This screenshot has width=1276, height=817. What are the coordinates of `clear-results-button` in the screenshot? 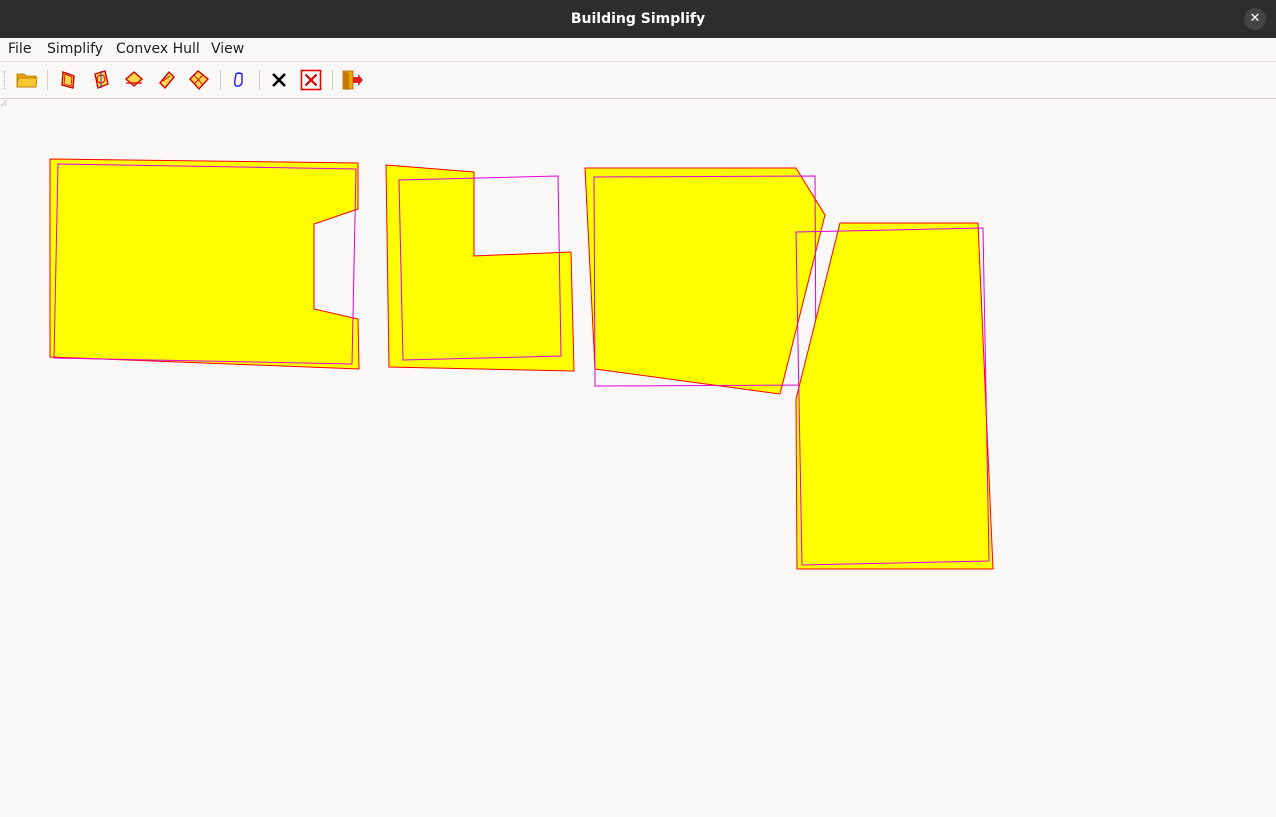 It's located at (279, 80).